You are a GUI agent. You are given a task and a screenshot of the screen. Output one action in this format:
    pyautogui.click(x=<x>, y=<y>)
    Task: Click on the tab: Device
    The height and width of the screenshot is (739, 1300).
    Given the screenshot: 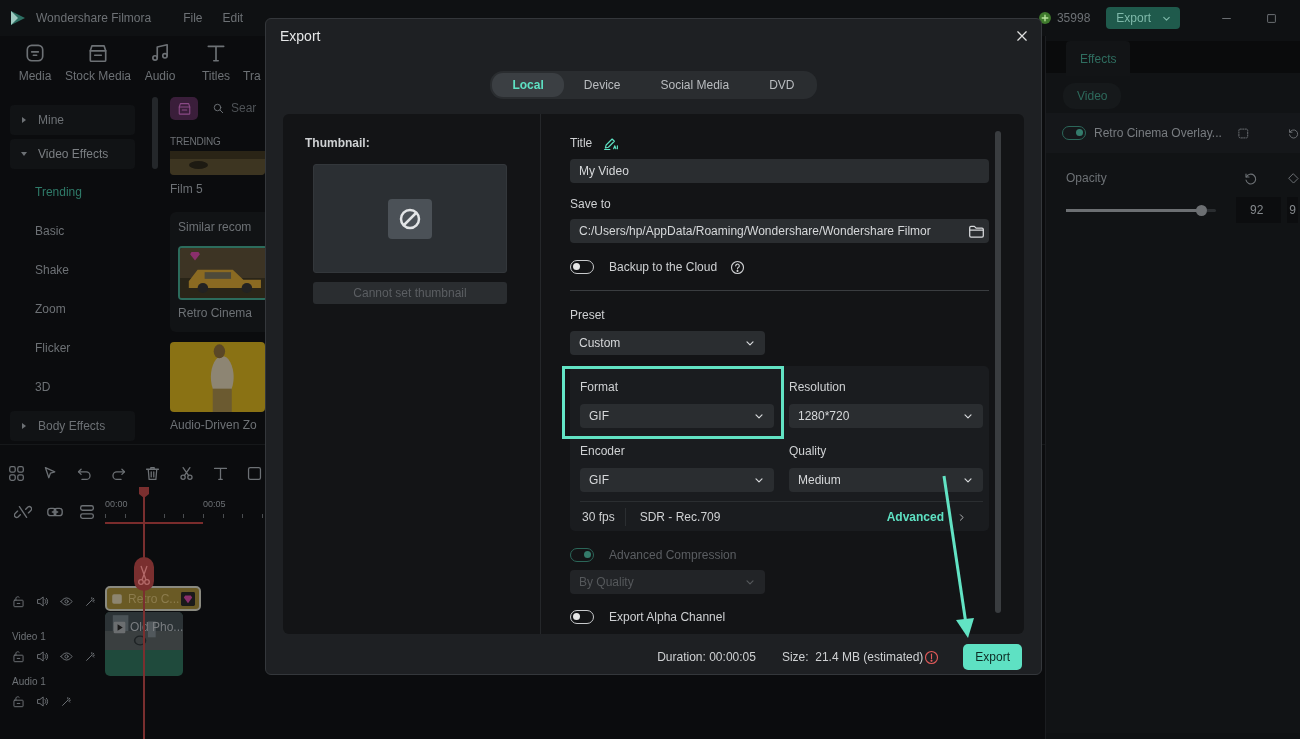 What is the action you would take?
    pyautogui.click(x=602, y=85)
    